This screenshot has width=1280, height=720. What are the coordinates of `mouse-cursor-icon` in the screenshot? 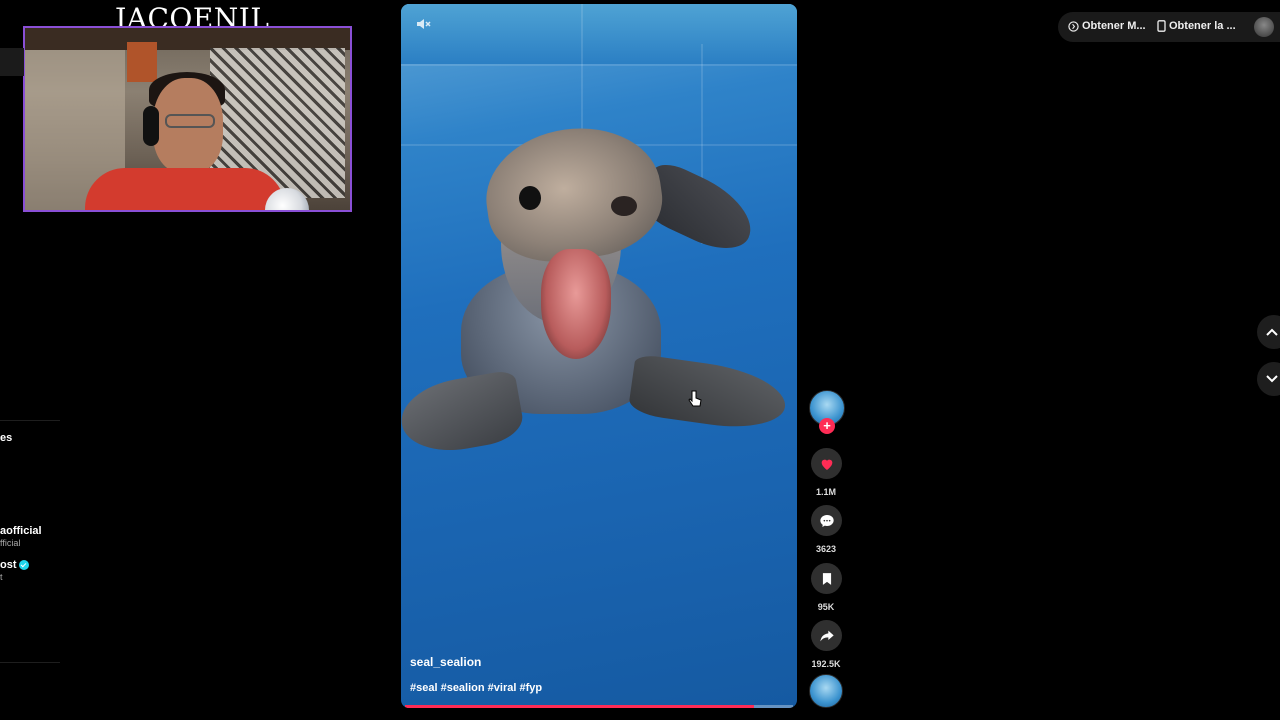 It's located at (695, 398).